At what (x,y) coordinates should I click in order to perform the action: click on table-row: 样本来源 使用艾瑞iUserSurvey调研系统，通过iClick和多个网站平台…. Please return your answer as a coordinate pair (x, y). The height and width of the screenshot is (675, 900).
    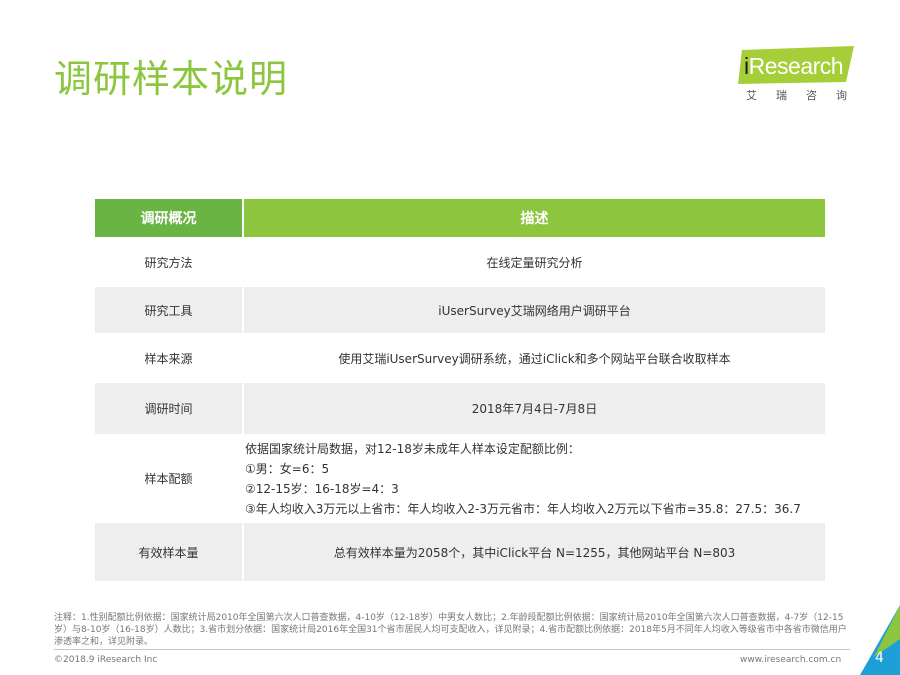
    Looking at the image, I should click on (460, 358).